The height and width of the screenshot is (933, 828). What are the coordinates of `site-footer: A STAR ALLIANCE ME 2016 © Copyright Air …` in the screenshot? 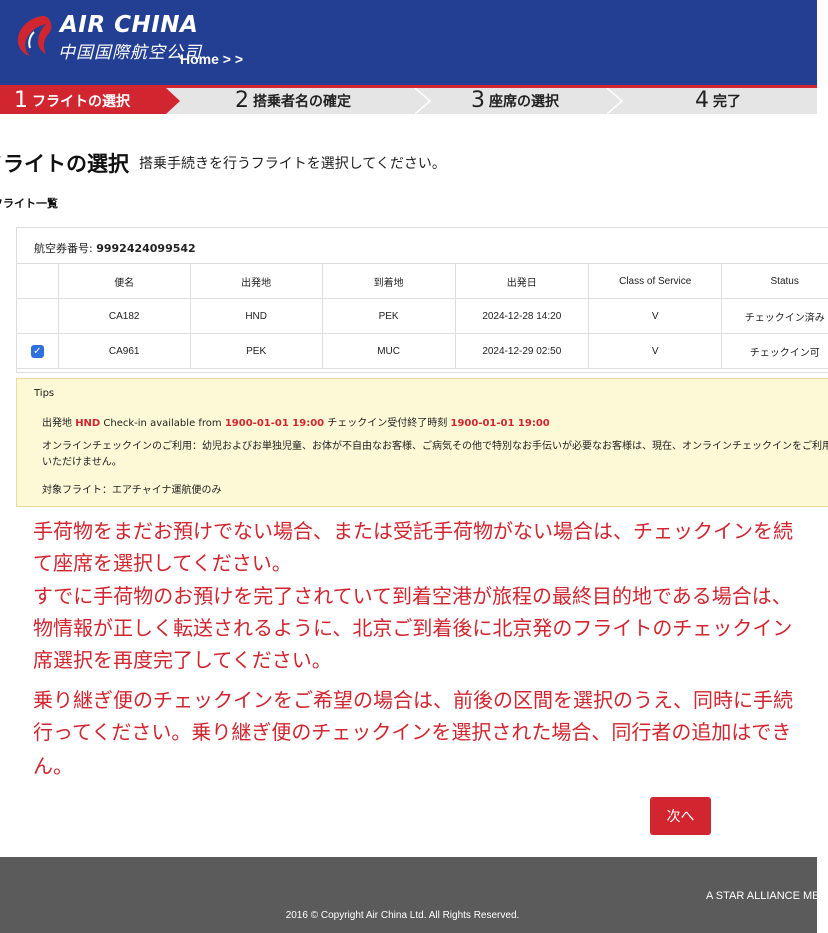 It's located at (410, 895).